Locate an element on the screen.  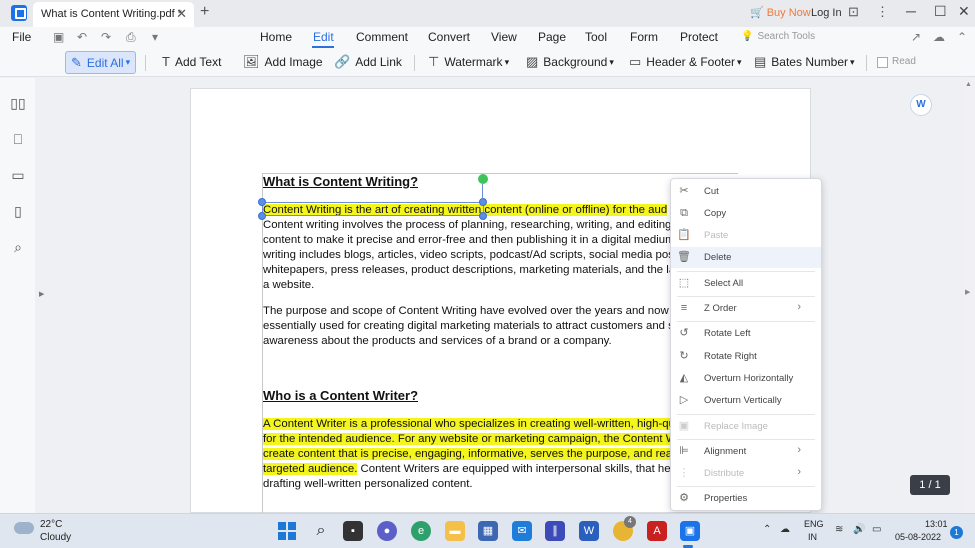
bookmark-icon: ⎕ is located at coordinates (18, 139).